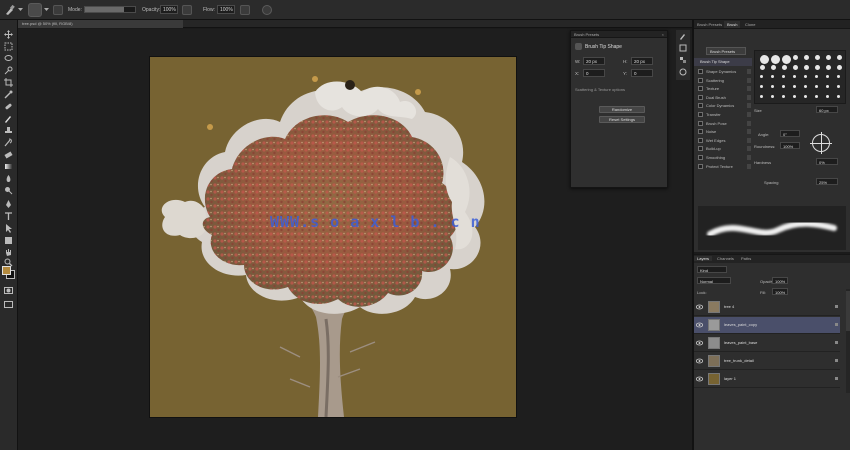 This screenshot has height=450, width=850. Describe the element at coordinates (724, 115) in the screenshot. I see `brush-setting-item: Transfer` at that location.